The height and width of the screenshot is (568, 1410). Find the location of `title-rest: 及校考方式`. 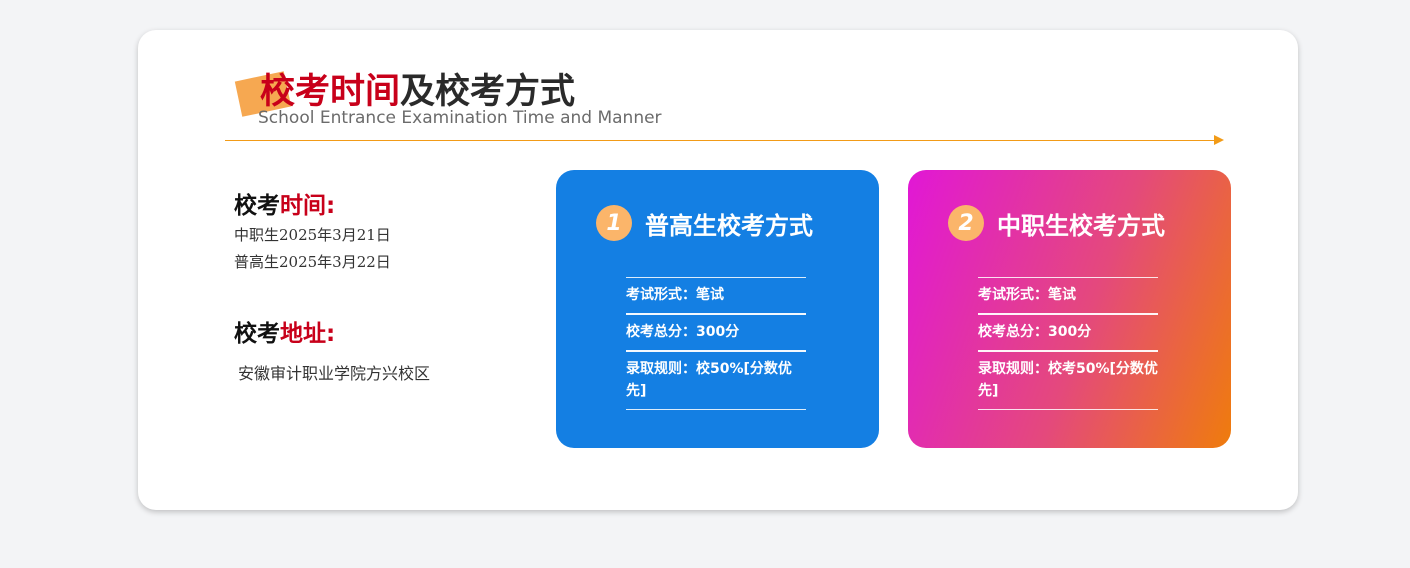

title-rest: 及校考方式 is located at coordinates (488, 92).